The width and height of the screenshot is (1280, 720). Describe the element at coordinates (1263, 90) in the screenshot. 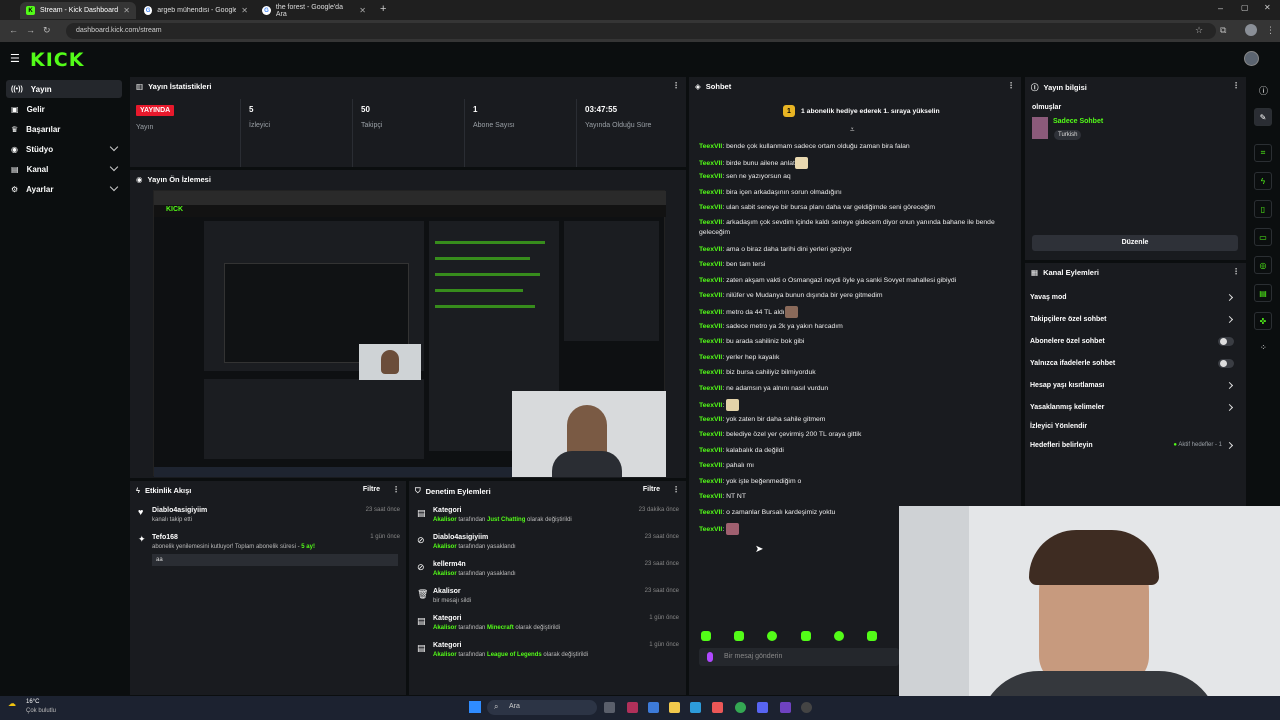

I see `info-icon: ⓘ` at that location.